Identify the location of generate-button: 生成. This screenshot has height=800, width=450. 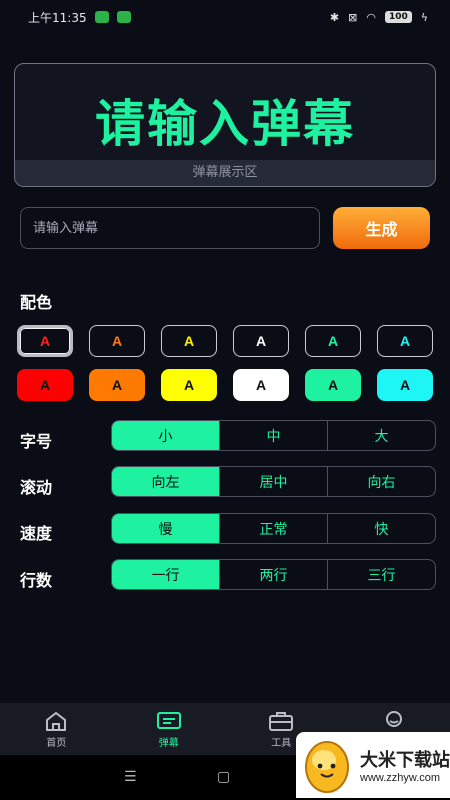
(381, 228).